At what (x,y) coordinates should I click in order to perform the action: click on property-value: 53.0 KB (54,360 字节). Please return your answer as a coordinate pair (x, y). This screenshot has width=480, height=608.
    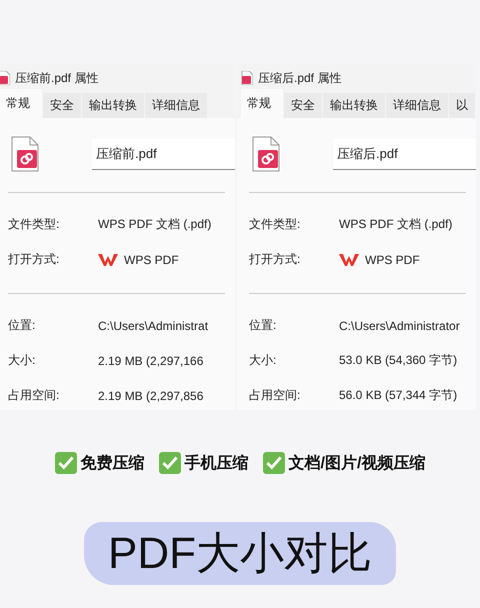
    Looking at the image, I should click on (398, 360).